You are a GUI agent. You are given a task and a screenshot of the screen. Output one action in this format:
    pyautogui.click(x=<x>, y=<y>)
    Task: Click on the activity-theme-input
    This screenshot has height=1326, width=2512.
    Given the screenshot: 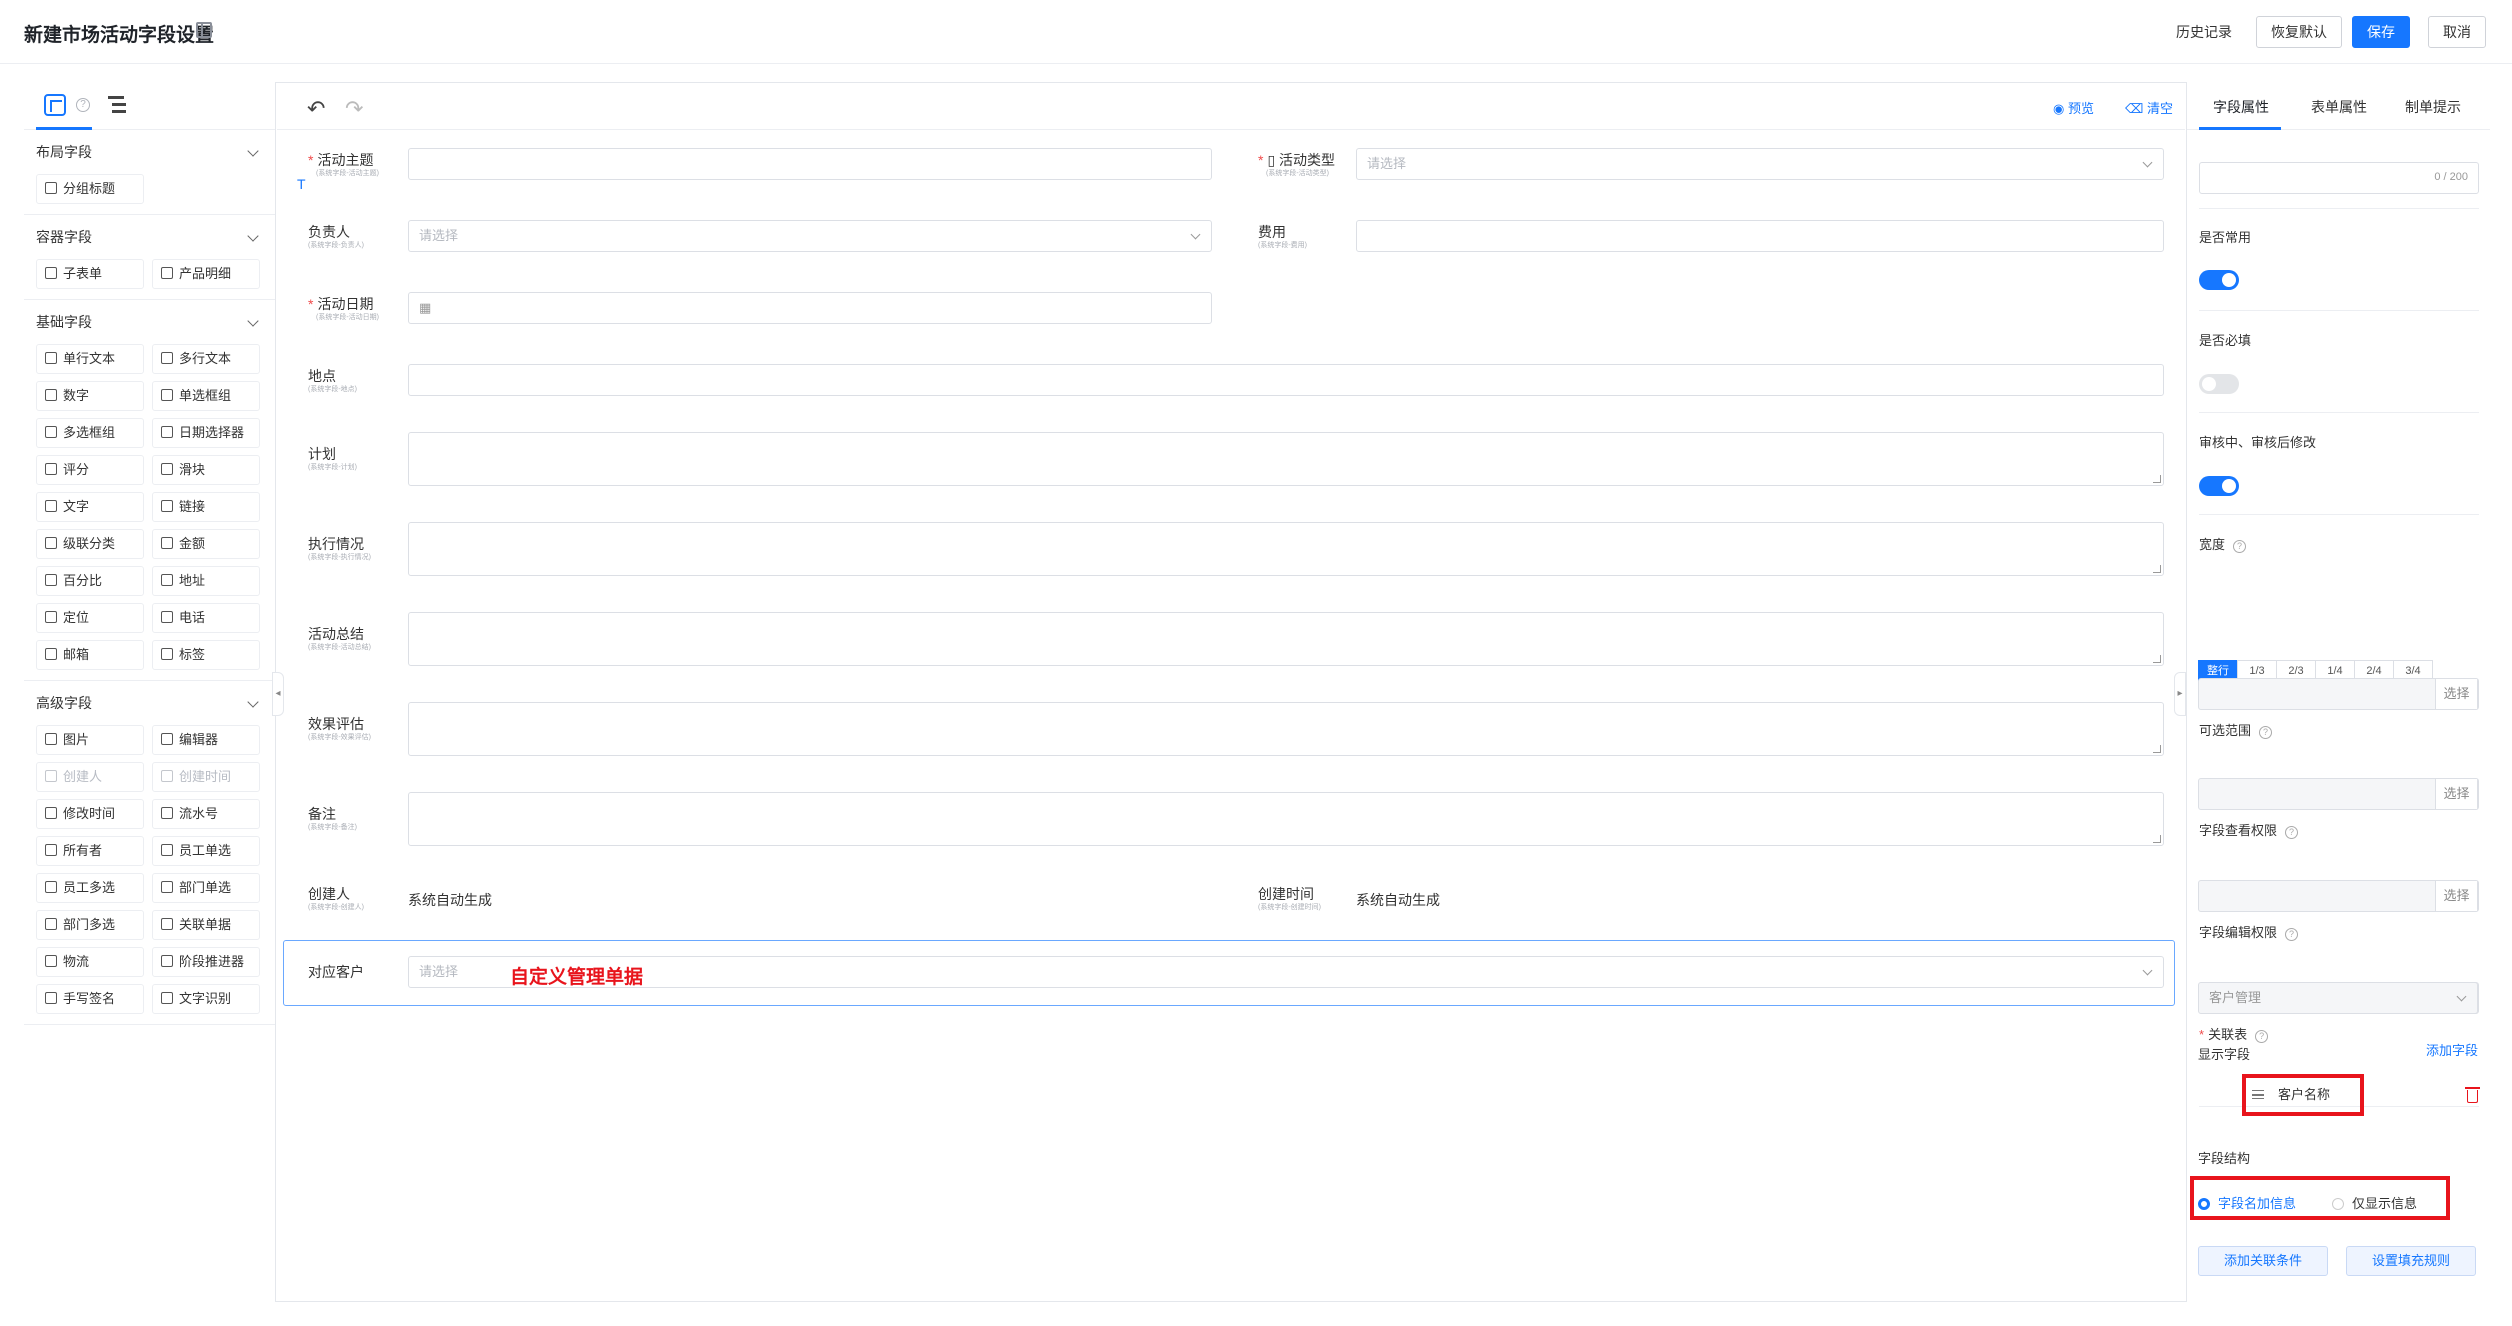 What is the action you would take?
    pyautogui.click(x=810, y=164)
    